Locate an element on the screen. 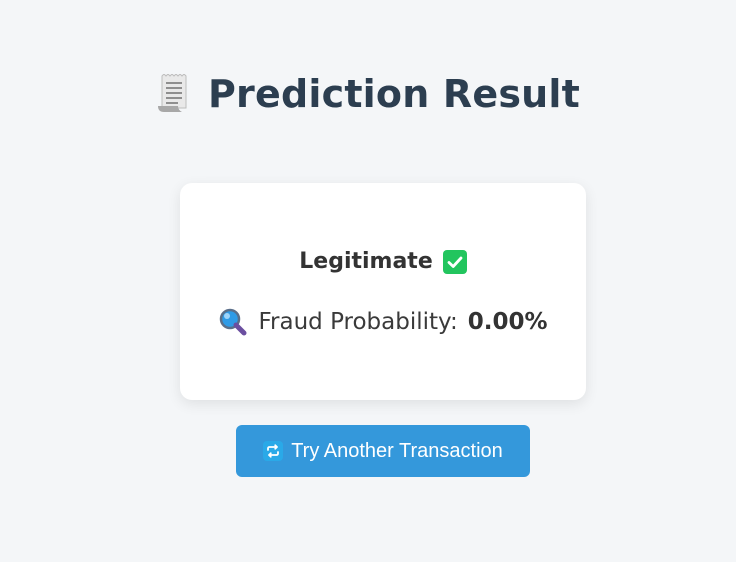 This screenshot has height=562, width=736. probability-row: Fraud Probability: 0.00% is located at coordinates (383, 322).